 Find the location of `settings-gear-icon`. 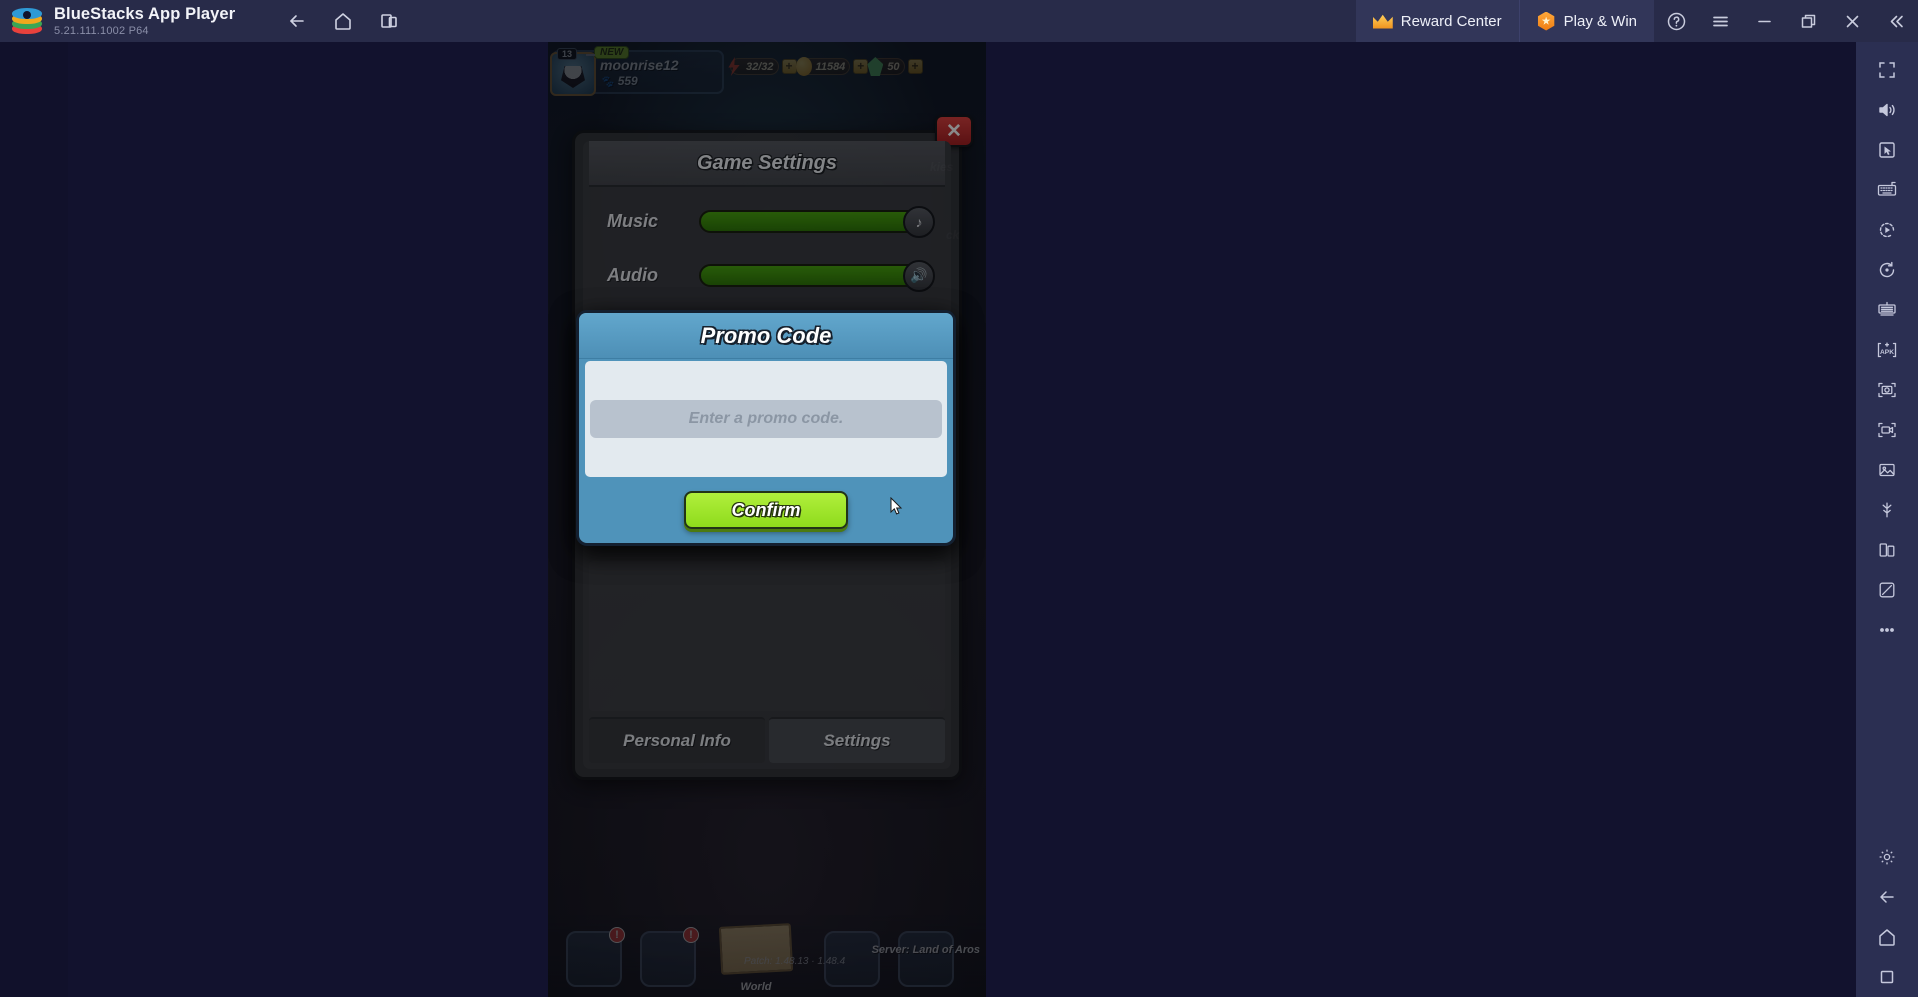

settings-gear-icon is located at coordinates (1887, 857).